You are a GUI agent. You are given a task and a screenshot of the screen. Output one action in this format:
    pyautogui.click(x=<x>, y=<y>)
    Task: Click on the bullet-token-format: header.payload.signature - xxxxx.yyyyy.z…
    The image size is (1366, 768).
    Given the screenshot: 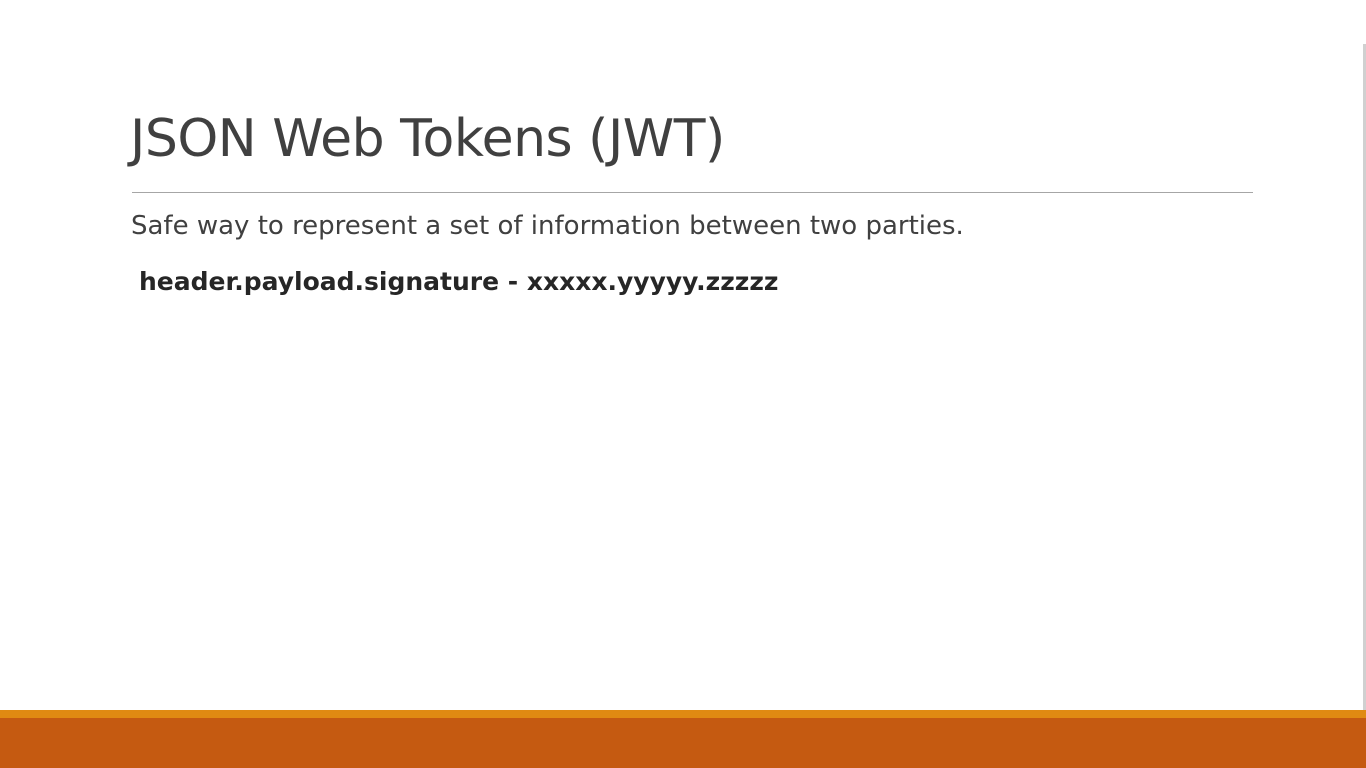 What is the action you would take?
    pyautogui.click(x=459, y=281)
    